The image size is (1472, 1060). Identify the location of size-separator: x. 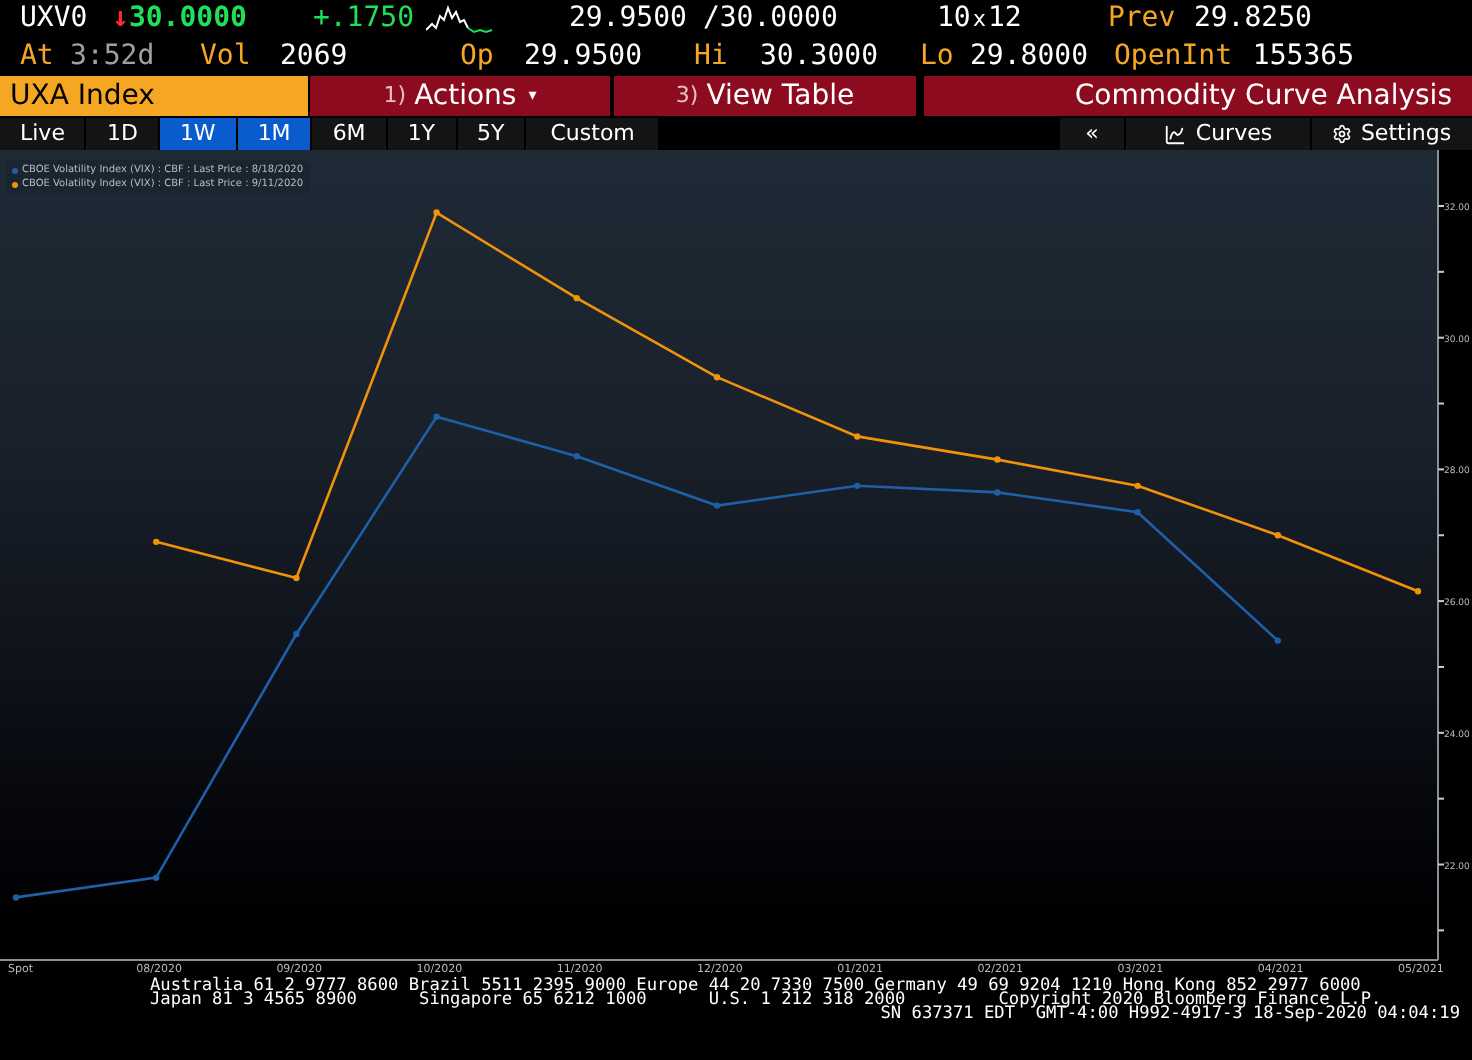
(979, 20).